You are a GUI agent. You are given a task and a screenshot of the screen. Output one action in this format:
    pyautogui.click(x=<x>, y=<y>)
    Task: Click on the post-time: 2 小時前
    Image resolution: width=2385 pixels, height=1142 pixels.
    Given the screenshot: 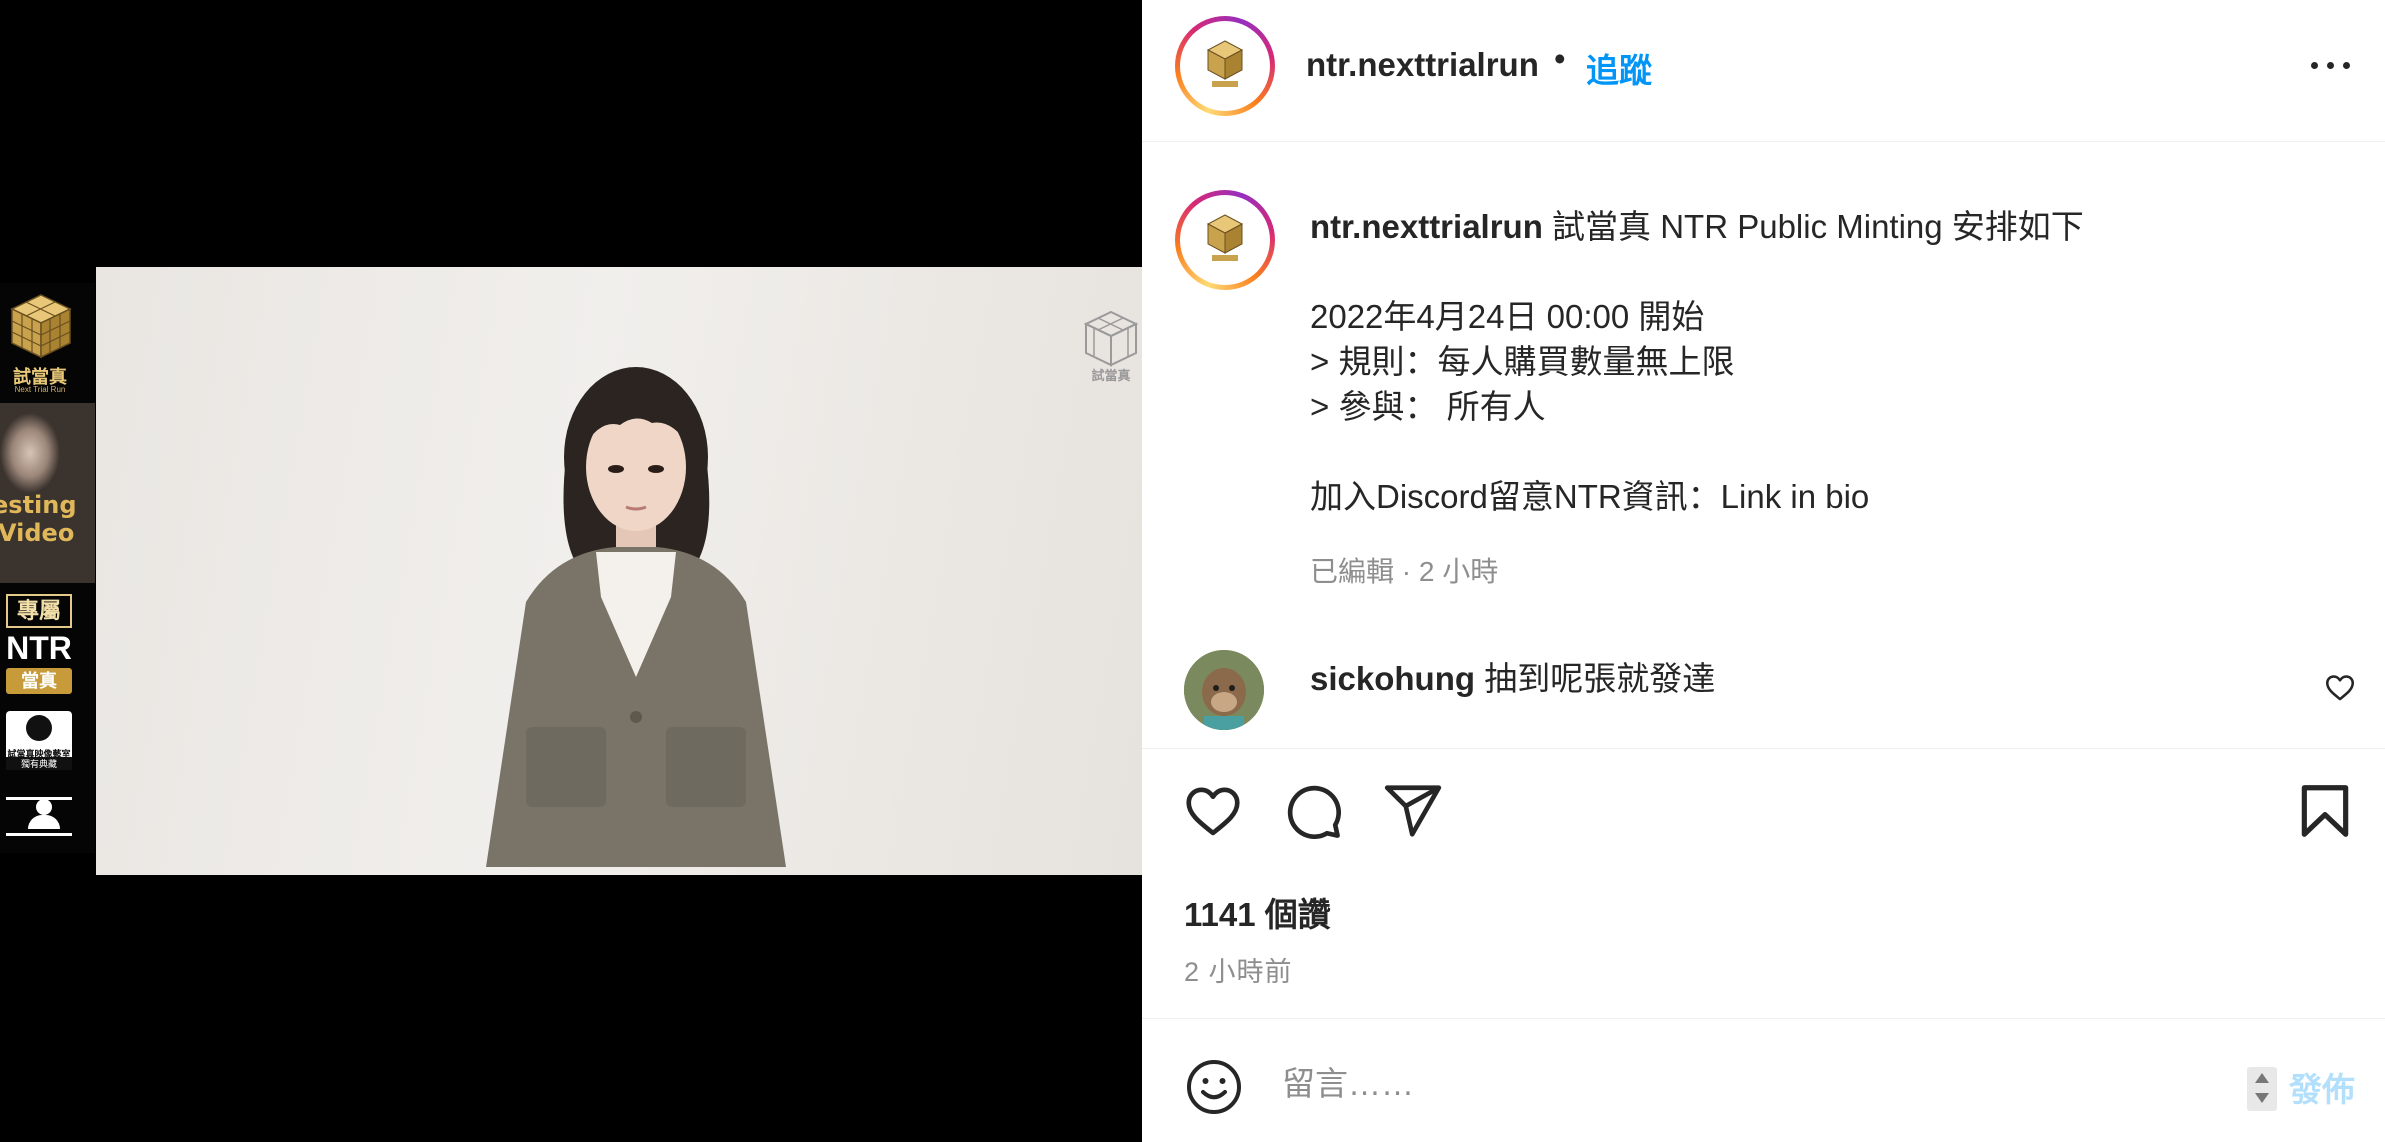 What is the action you would take?
    pyautogui.click(x=1238, y=969)
    